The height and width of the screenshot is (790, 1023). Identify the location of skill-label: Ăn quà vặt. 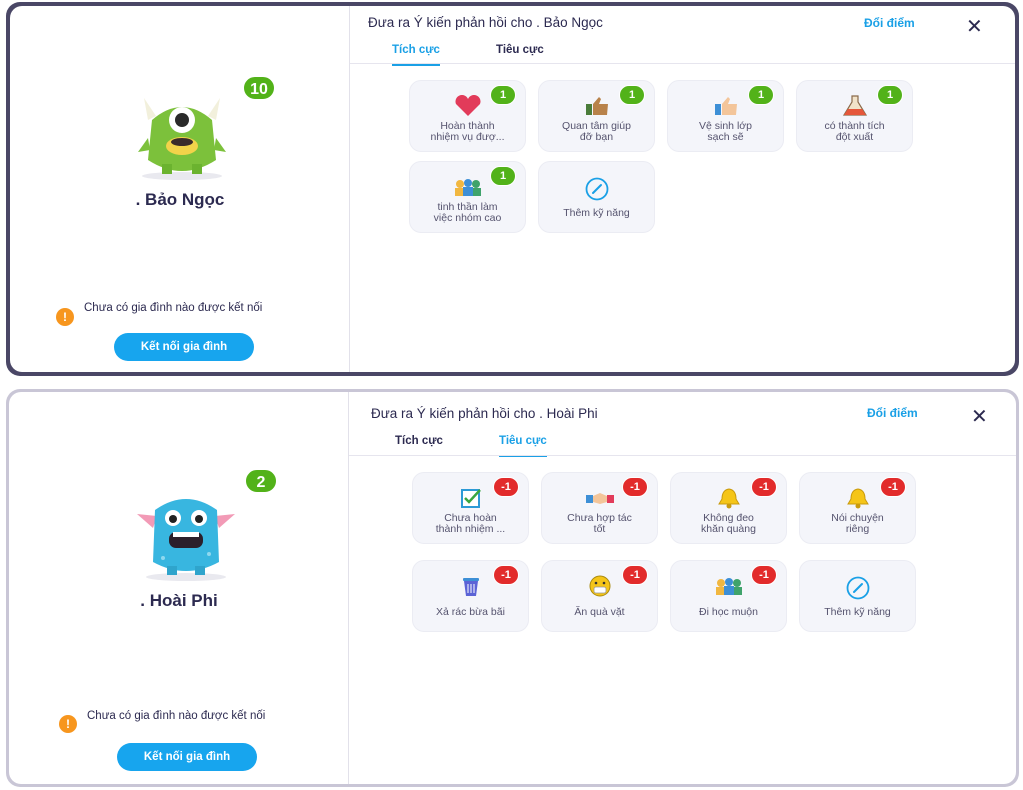
(599, 612).